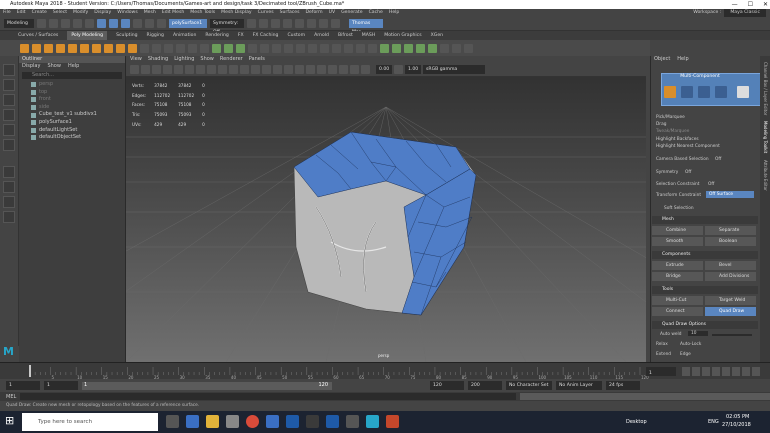 Image resolution: width=770 pixels, height=433 pixels. What do you see at coordinates (173, 13) in the screenshot?
I see `menu-edit-mesh: Edit Mesh` at bounding box center [173, 13].